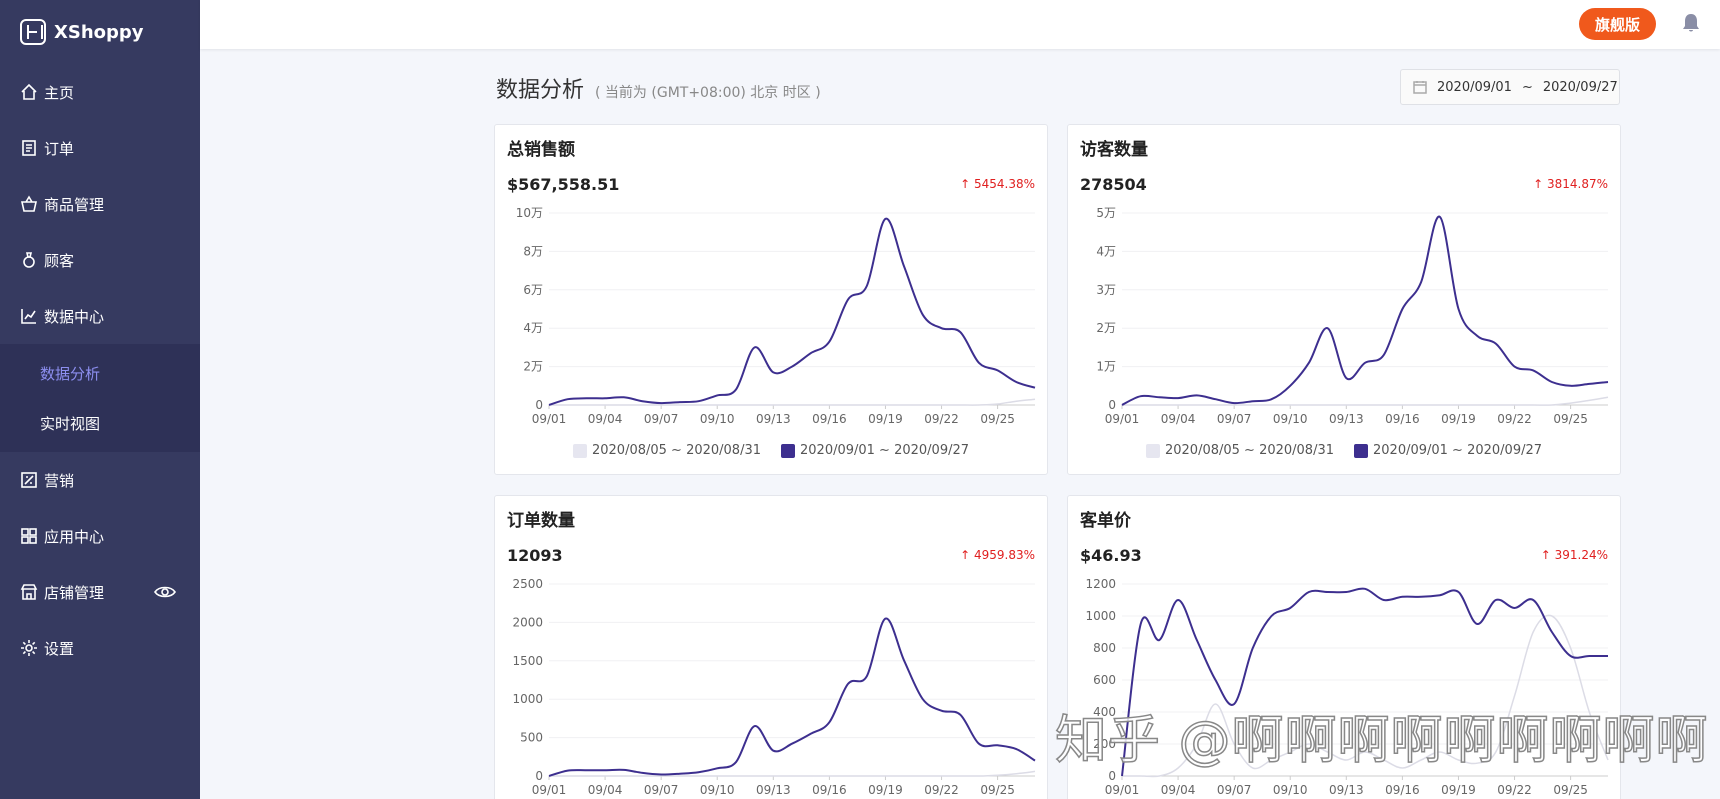 This screenshot has width=1720, height=799. I want to click on card-growth: ↑ 4959.83%, so click(997, 555).